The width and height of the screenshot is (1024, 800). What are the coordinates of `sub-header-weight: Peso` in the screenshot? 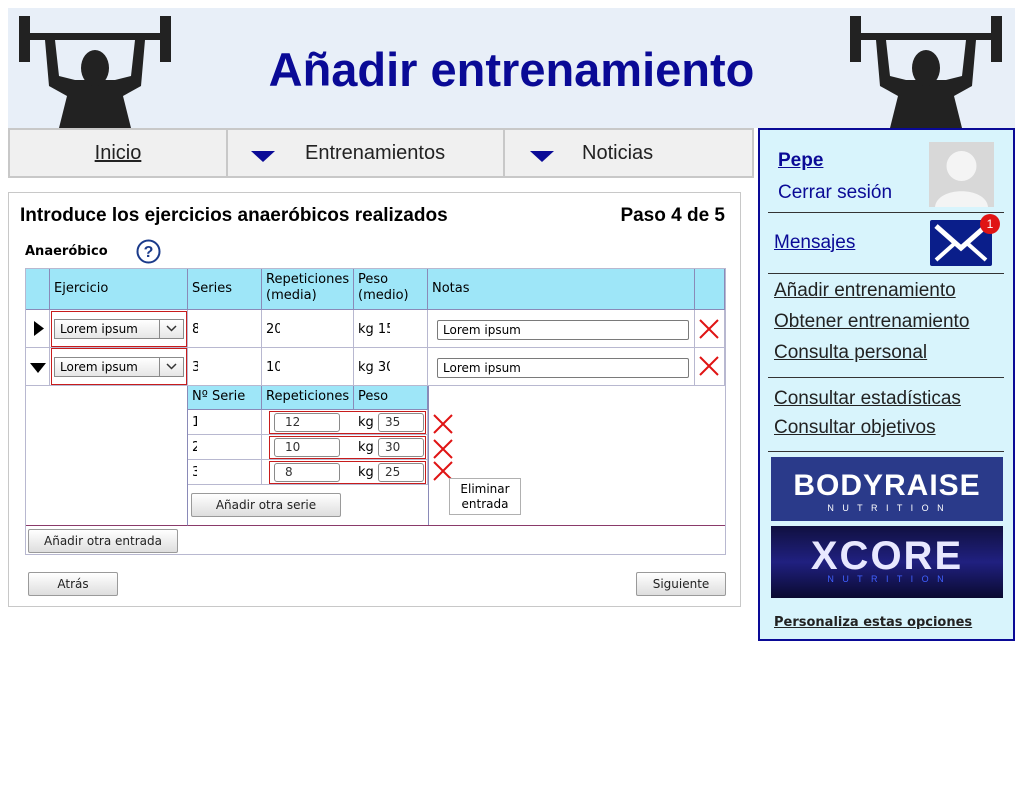 It's located at (391, 398).